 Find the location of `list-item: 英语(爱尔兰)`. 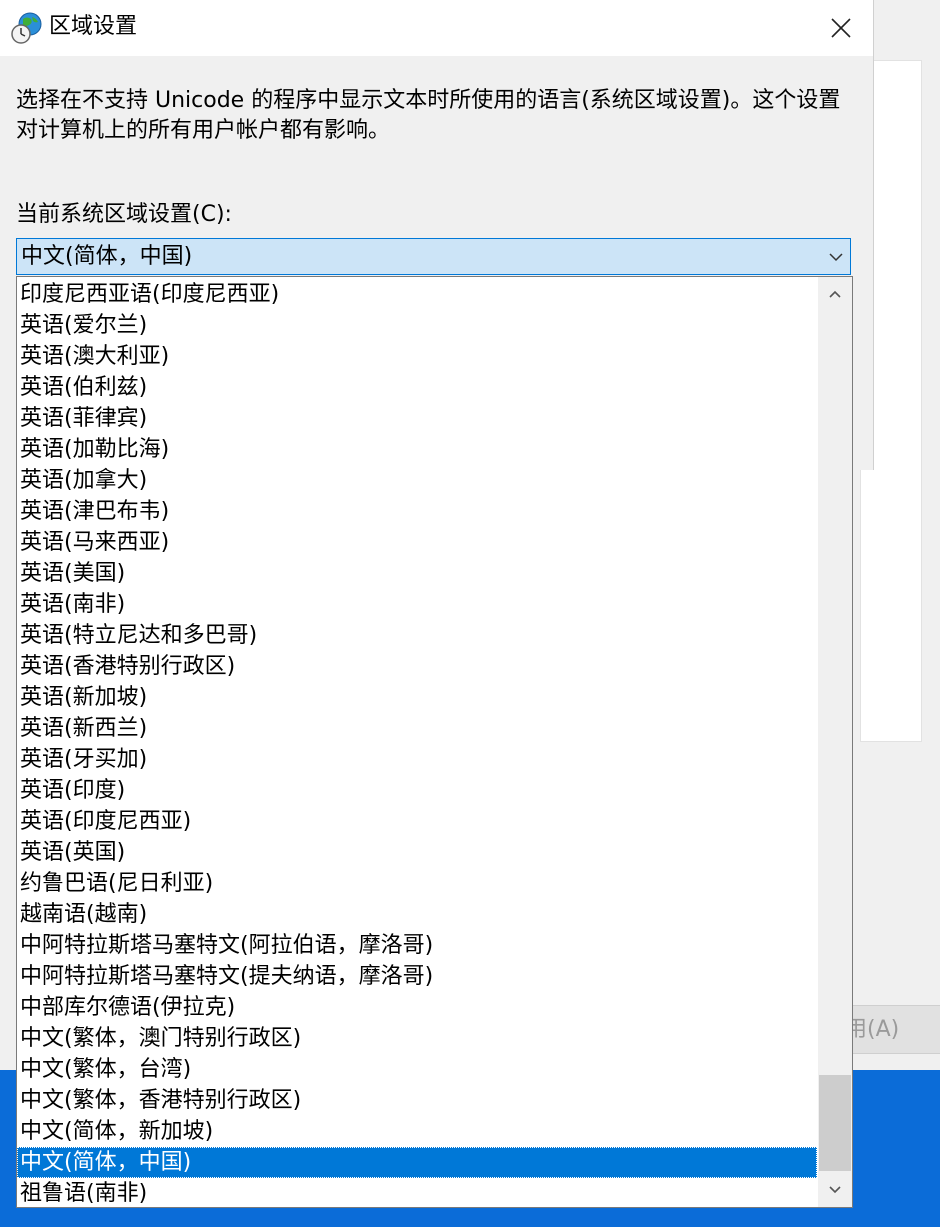

list-item: 英语(爱尔兰) is located at coordinates (417, 325).